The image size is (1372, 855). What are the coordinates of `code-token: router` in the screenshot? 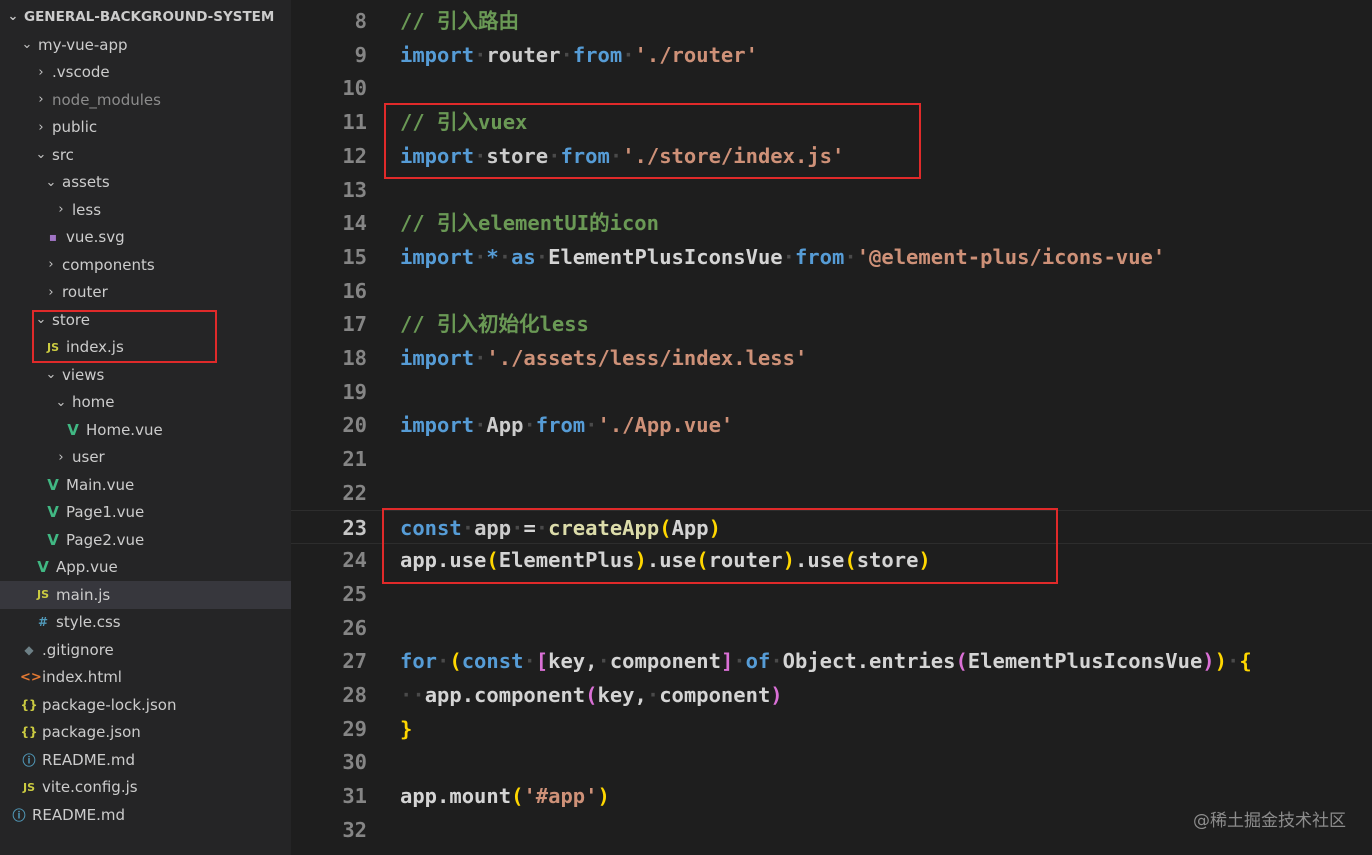 It's located at (745, 560).